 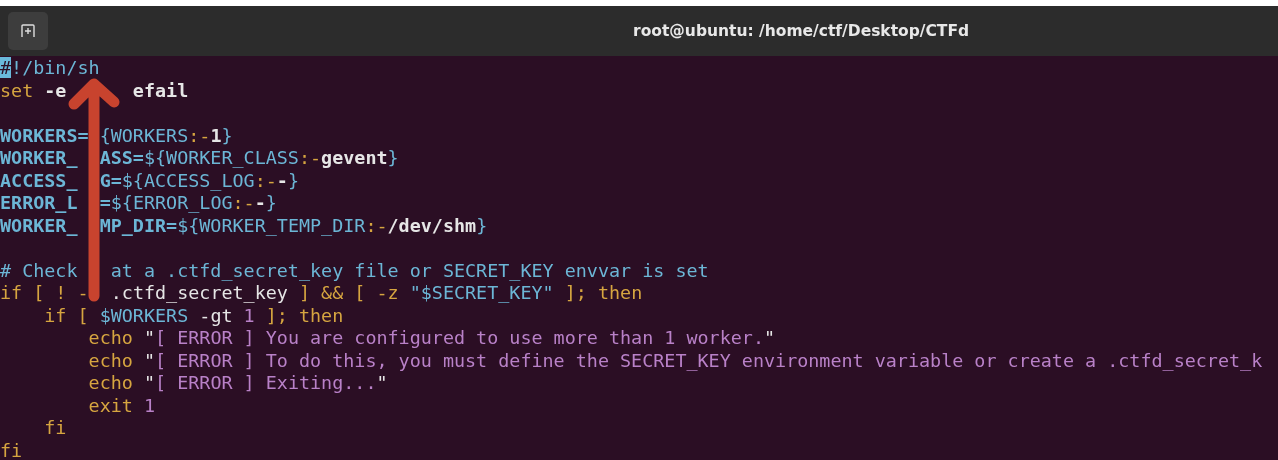 I want to click on new-tab-button, so click(x=28, y=31).